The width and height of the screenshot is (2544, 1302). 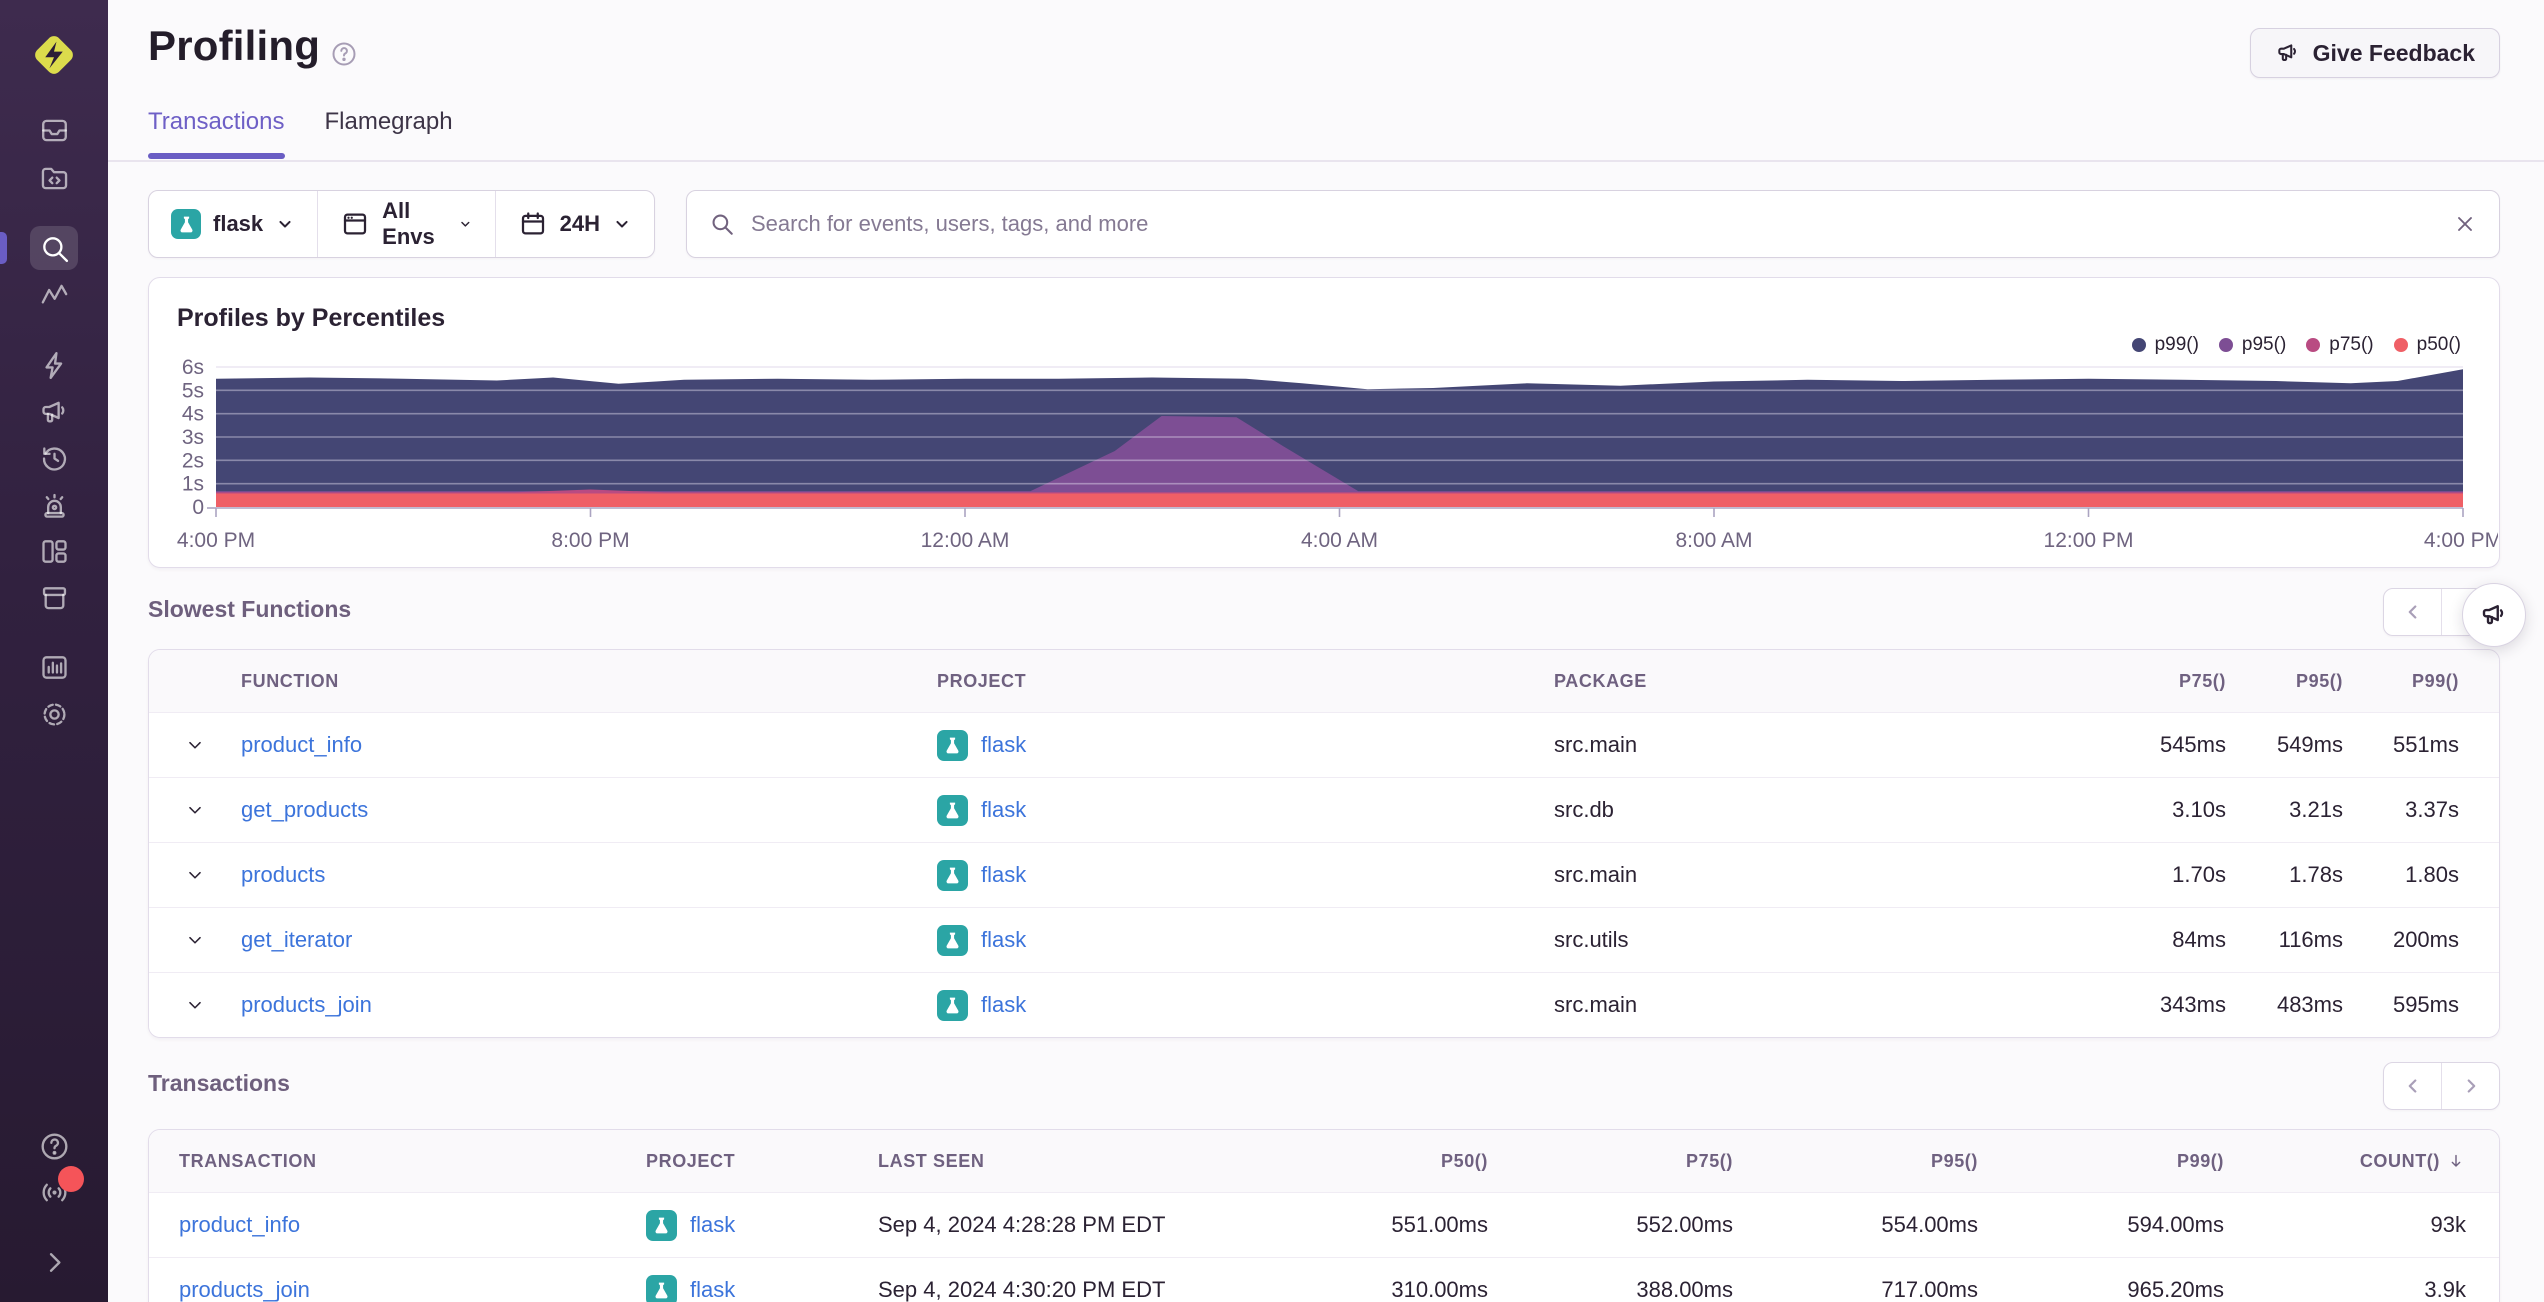 I want to click on sidebar-item-feedback, so click(x=54, y=412).